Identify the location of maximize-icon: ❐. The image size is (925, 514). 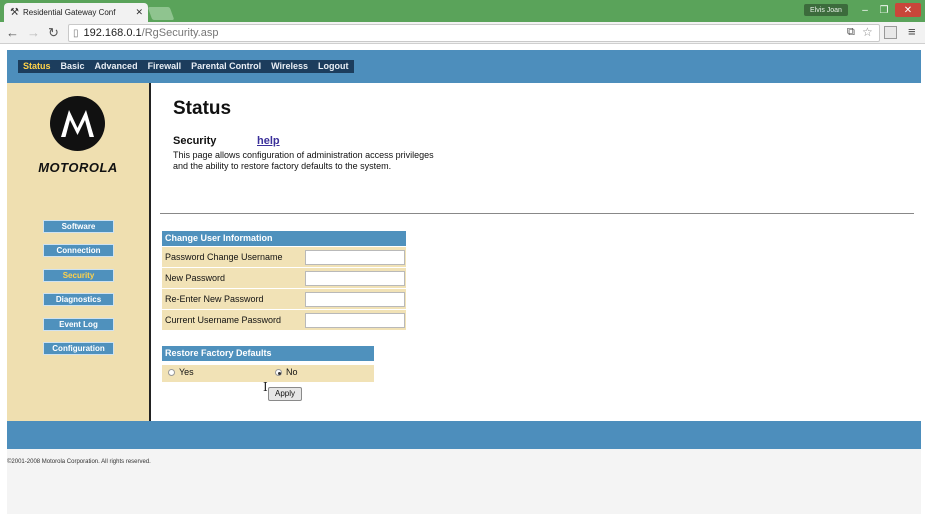
(884, 10).